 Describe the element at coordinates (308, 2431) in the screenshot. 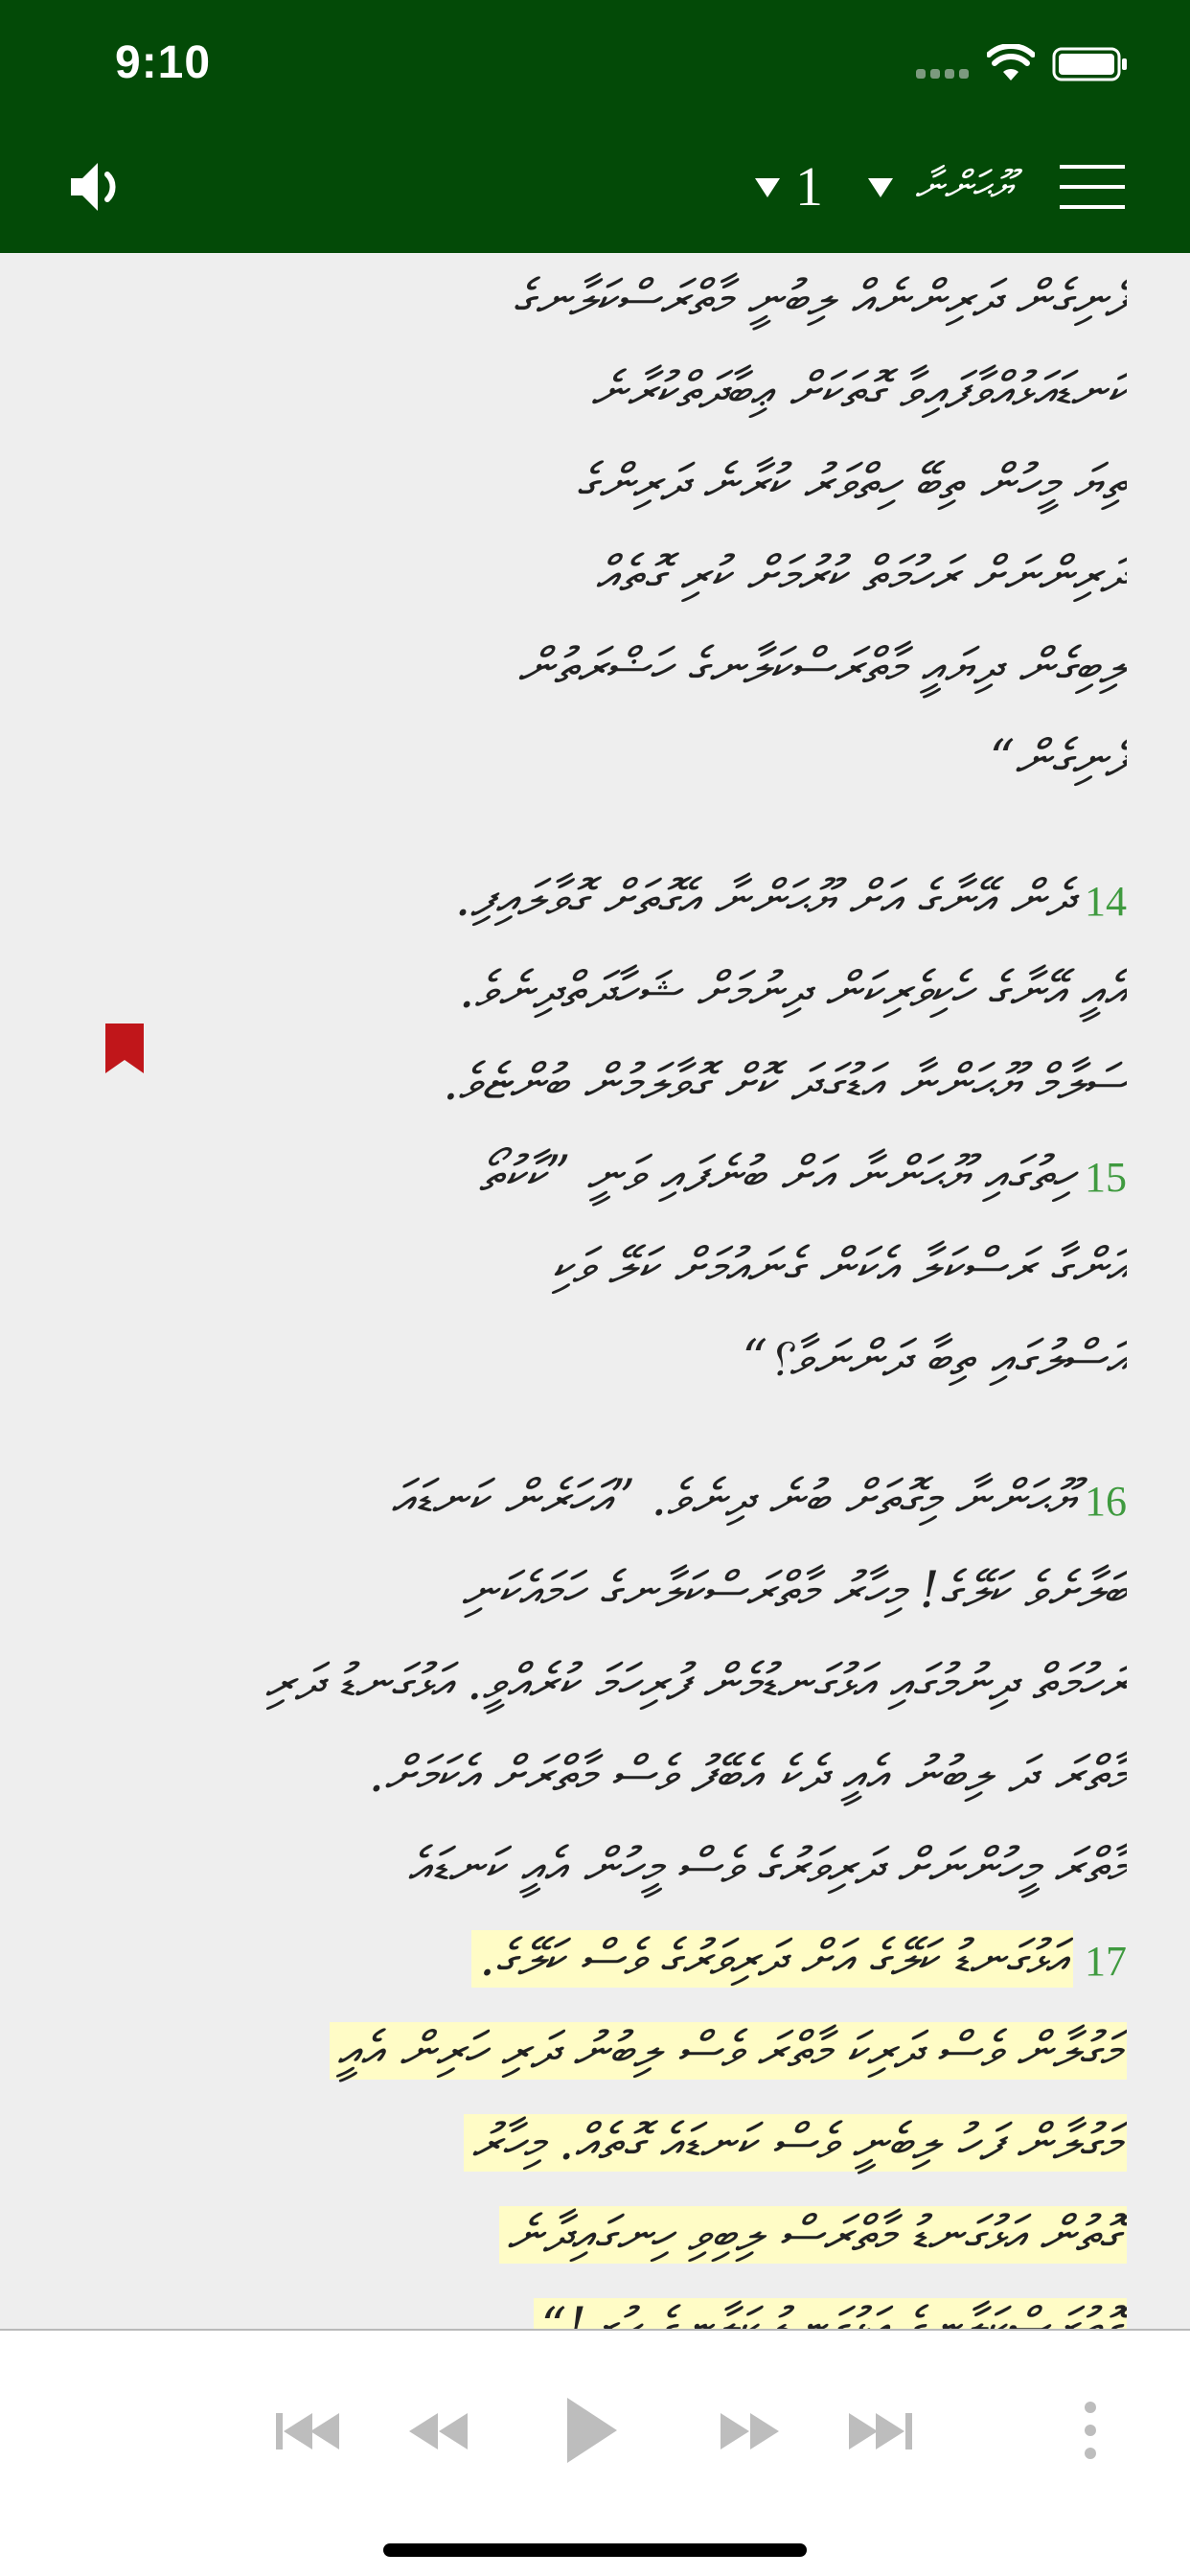

I see `skip-previous-icon` at that location.